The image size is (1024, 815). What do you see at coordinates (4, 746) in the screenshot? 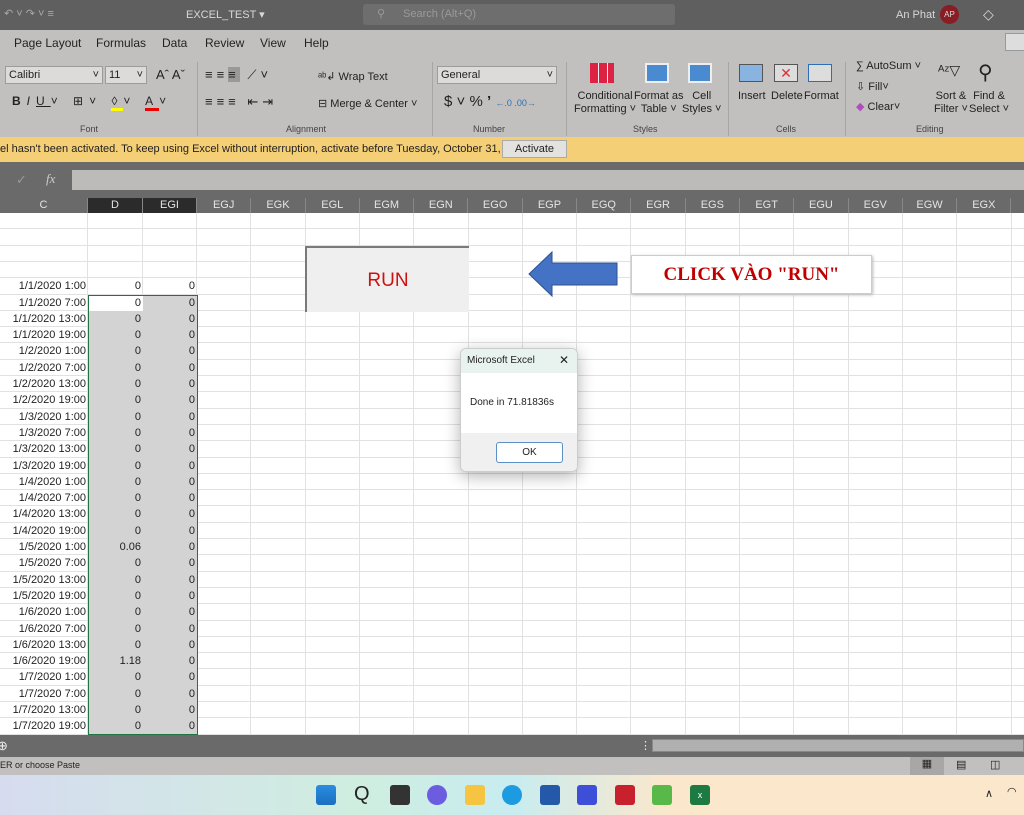
I see `add-sheet-icon: ⊕` at bounding box center [4, 746].